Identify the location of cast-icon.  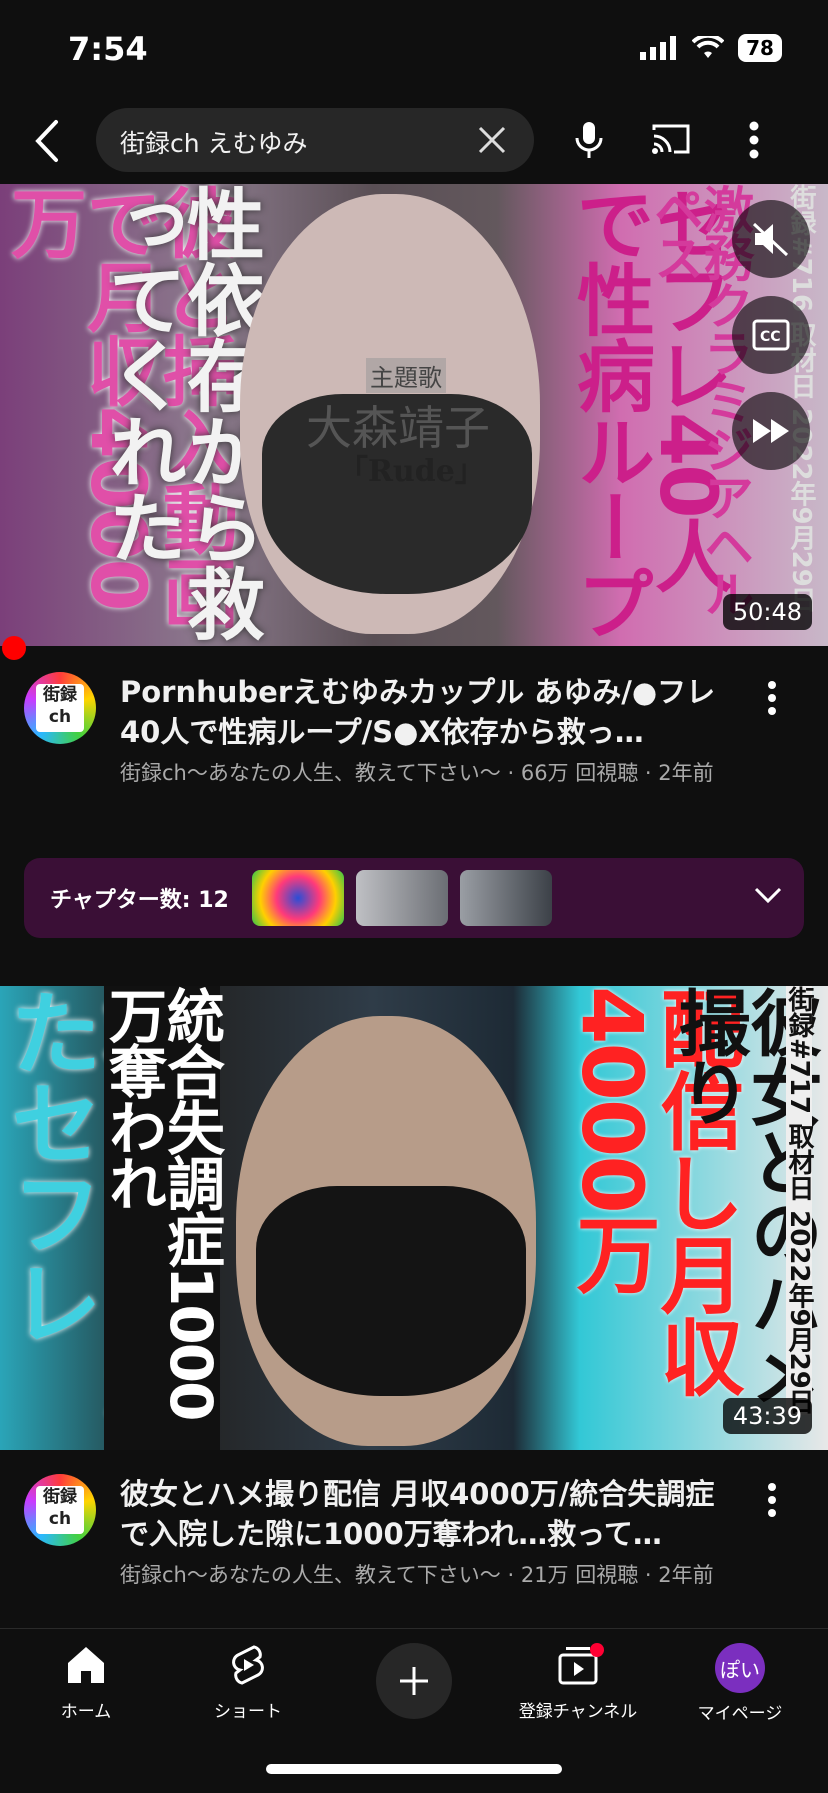
(671, 139).